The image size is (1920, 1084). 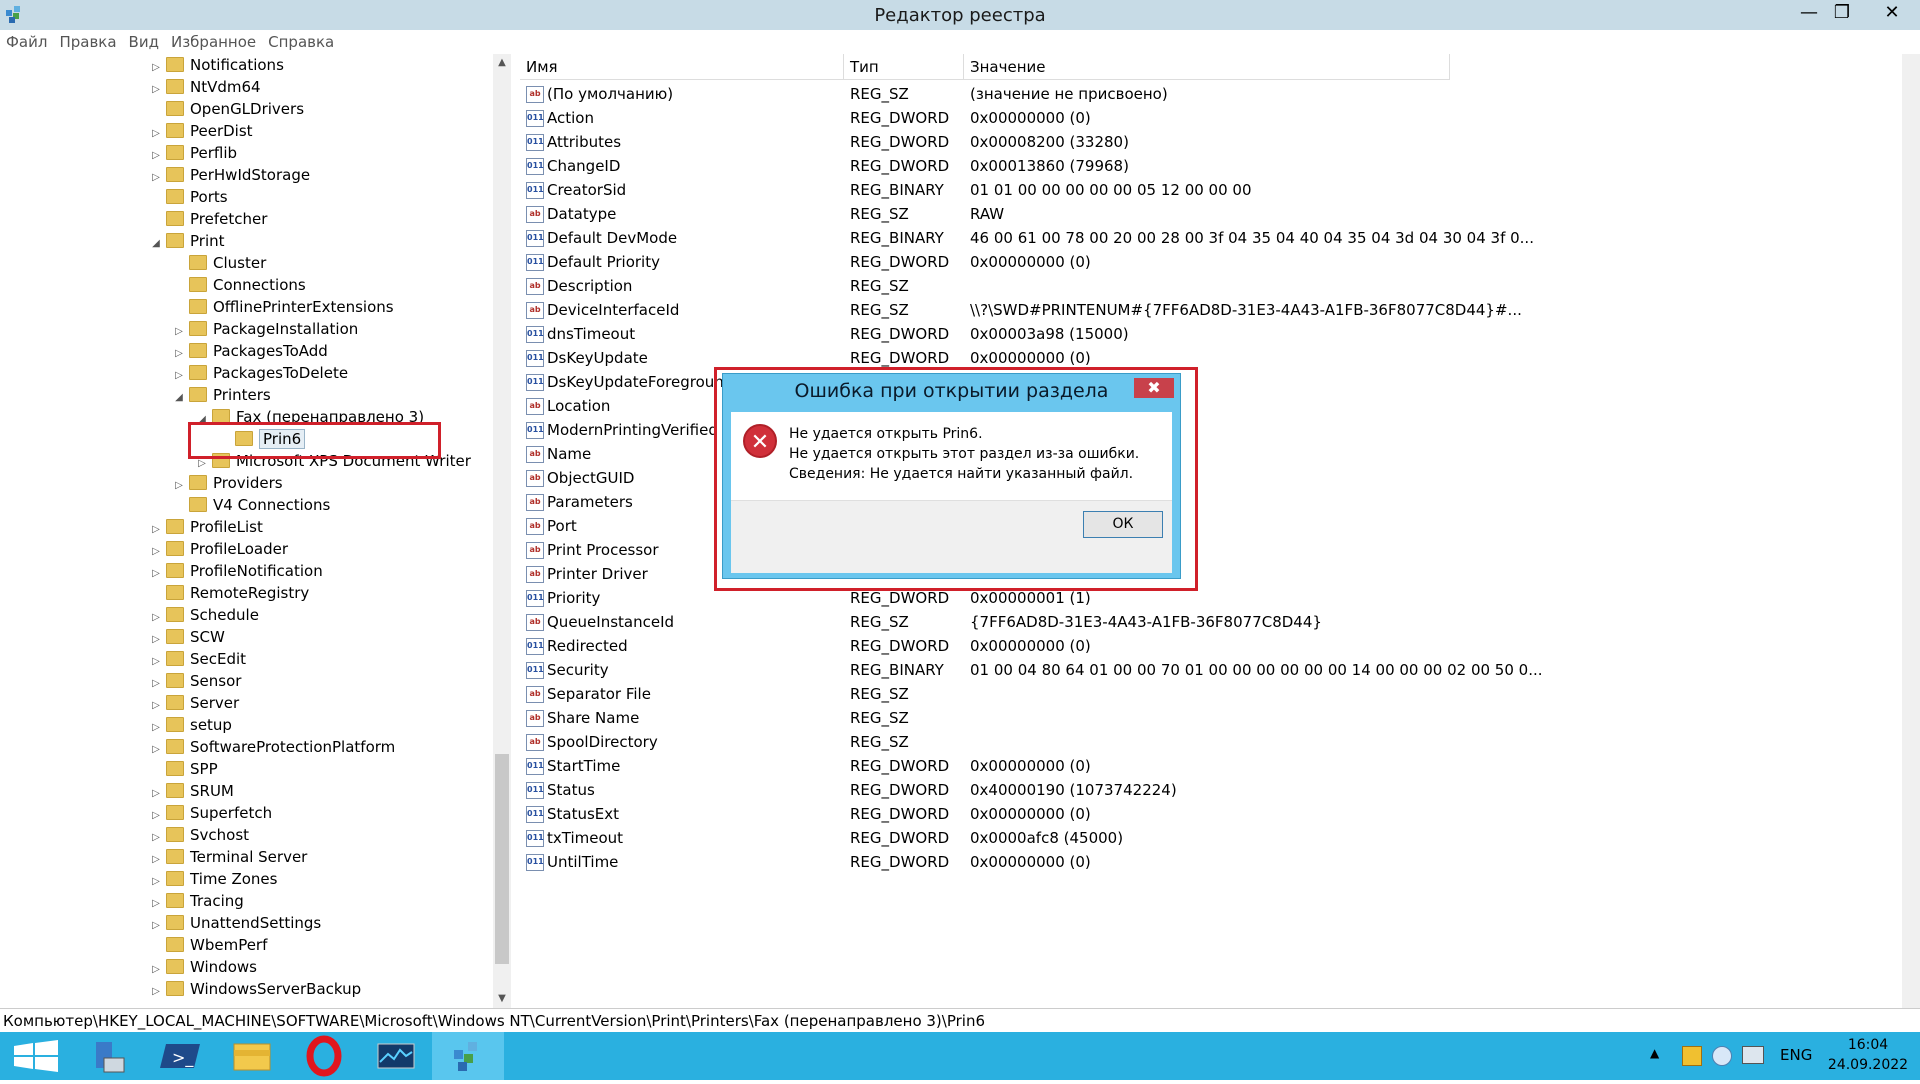 What do you see at coordinates (235, 923) in the screenshot?
I see `tree-node: ▷ UnattendSettings` at bounding box center [235, 923].